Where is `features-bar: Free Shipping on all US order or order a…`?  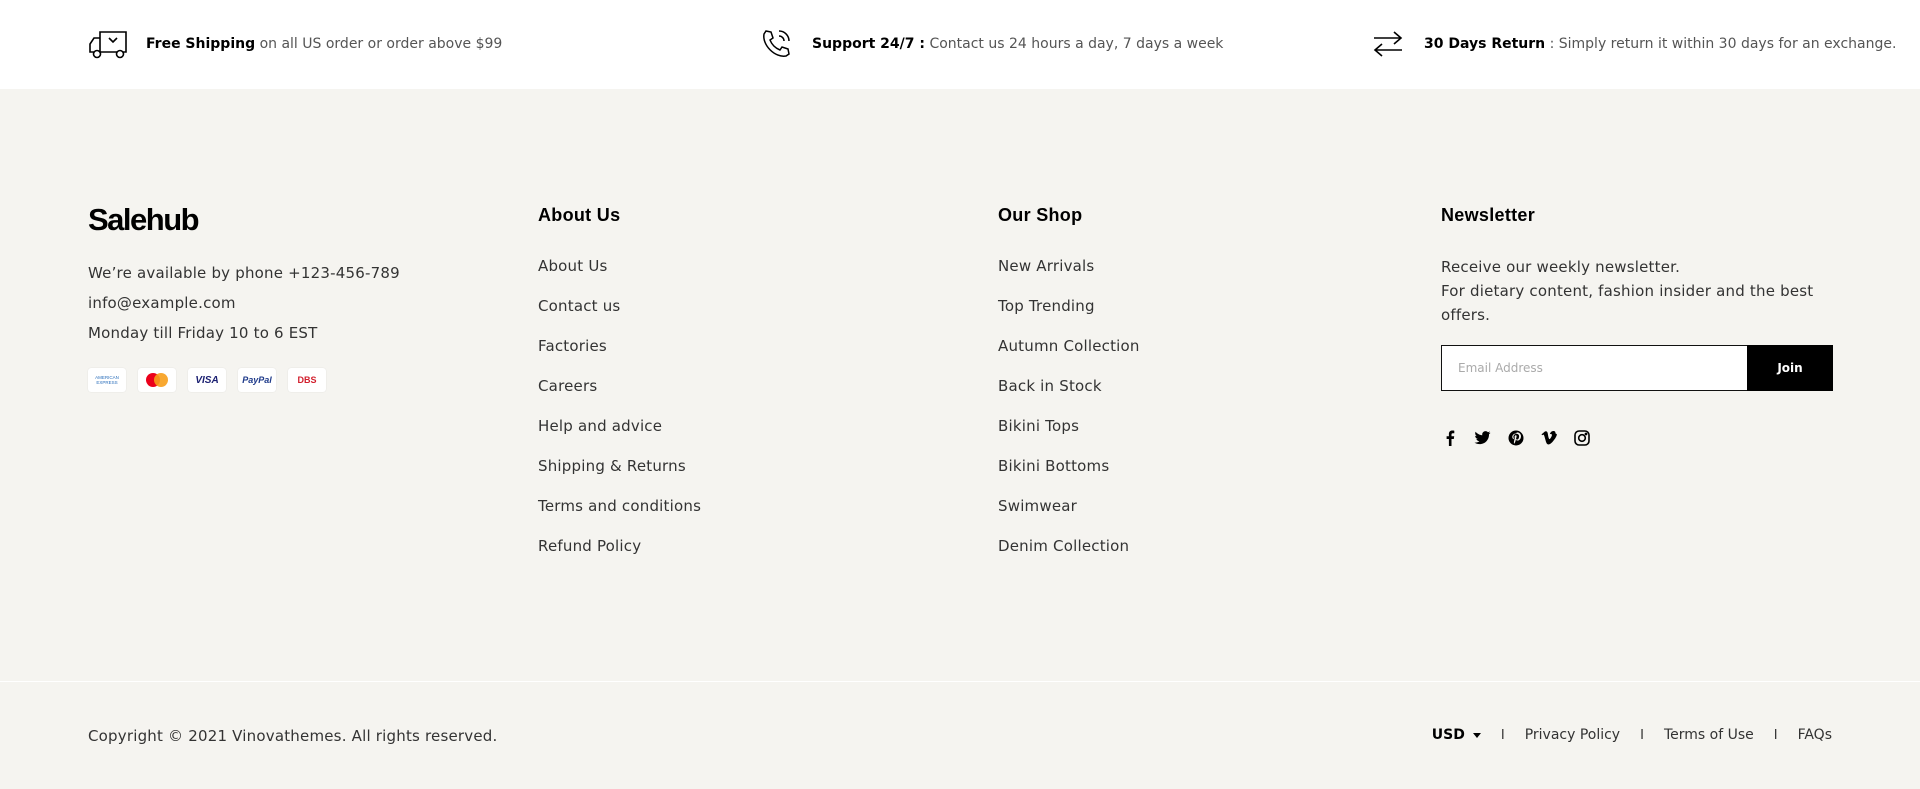
features-bar: Free Shipping on all US order or order a… is located at coordinates (960, 44).